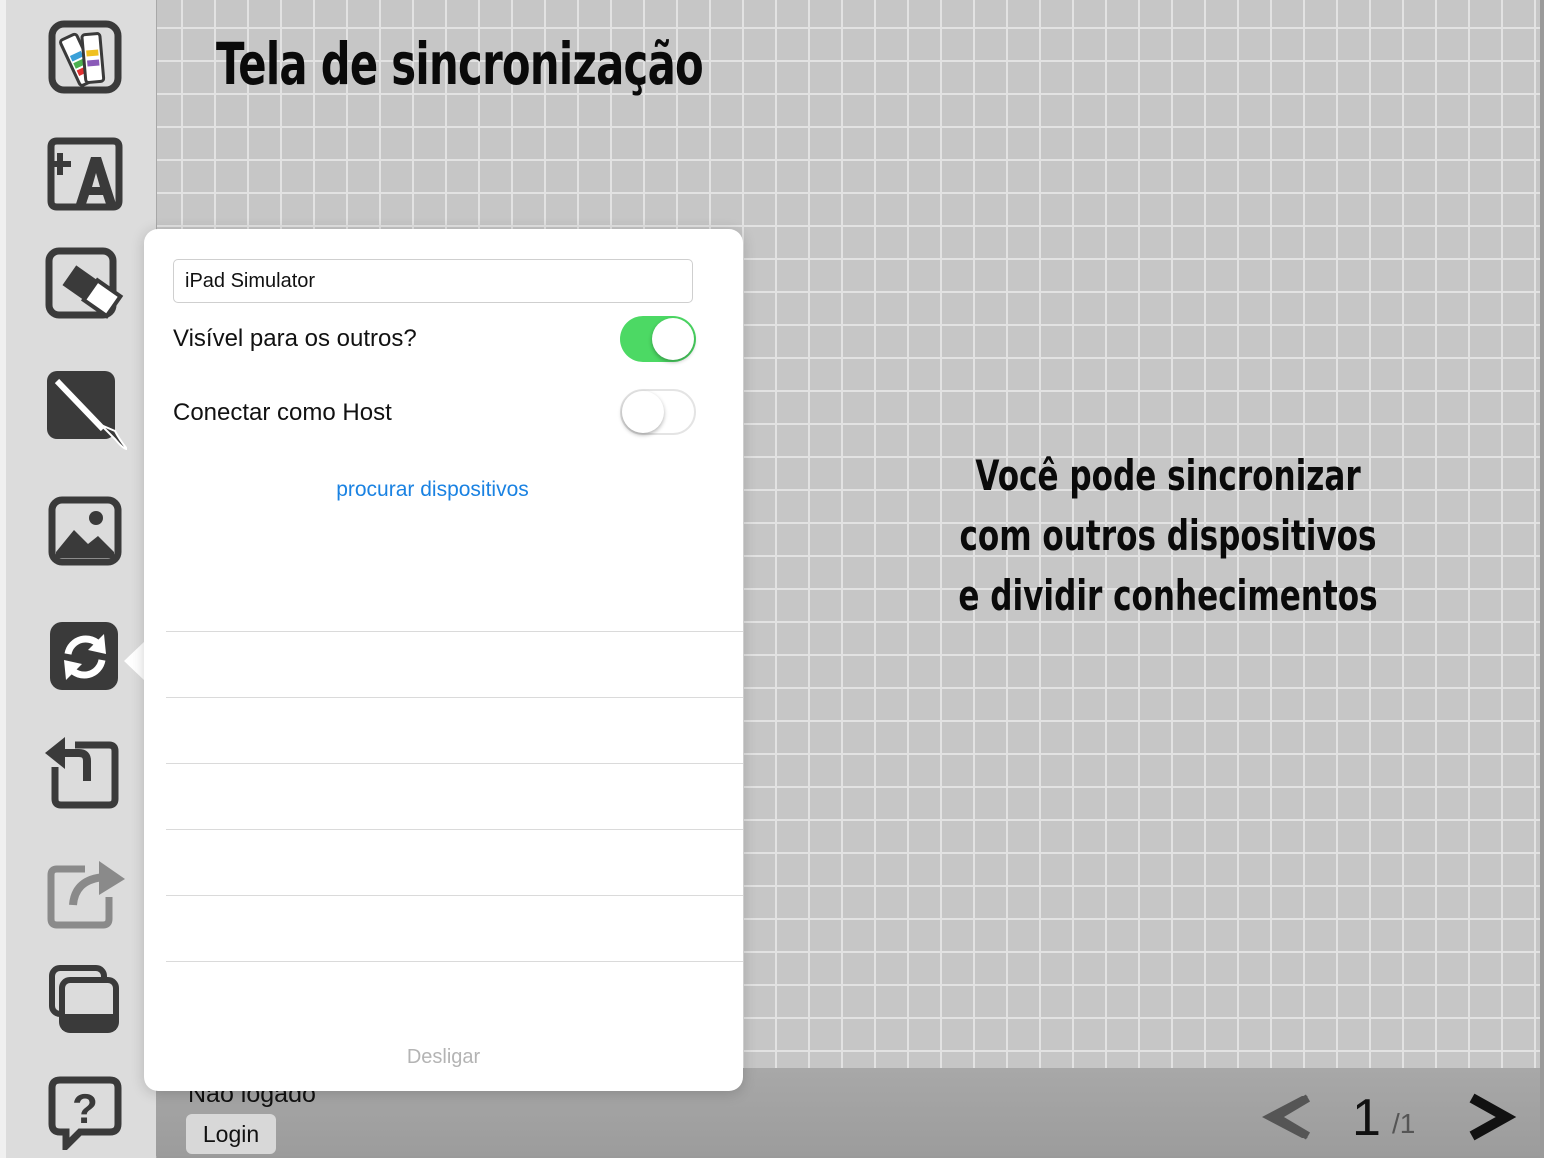 The image size is (1544, 1158). What do you see at coordinates (295, 338) in the screenshot?
I see `visible-to-others-label: Visível para os outros?` at bounding box center [295, 338].